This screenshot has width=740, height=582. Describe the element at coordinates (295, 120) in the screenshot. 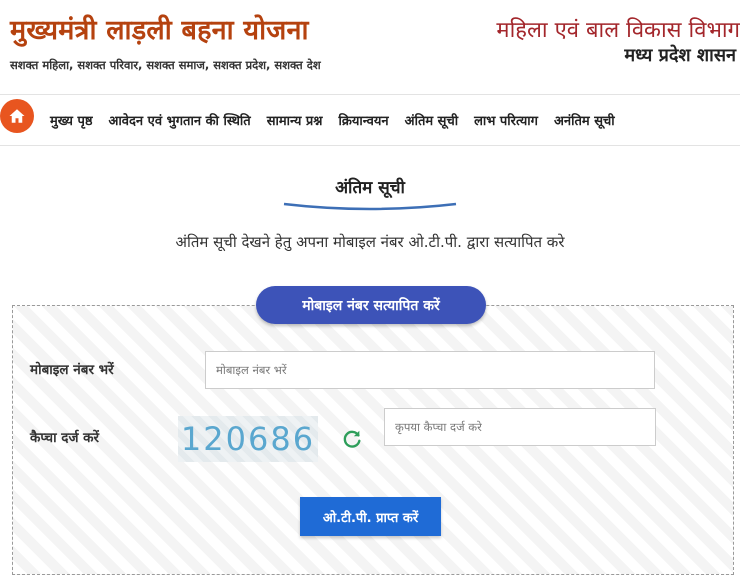

I see `nav-item-faq: सामान्य प्रश्न` at that location.